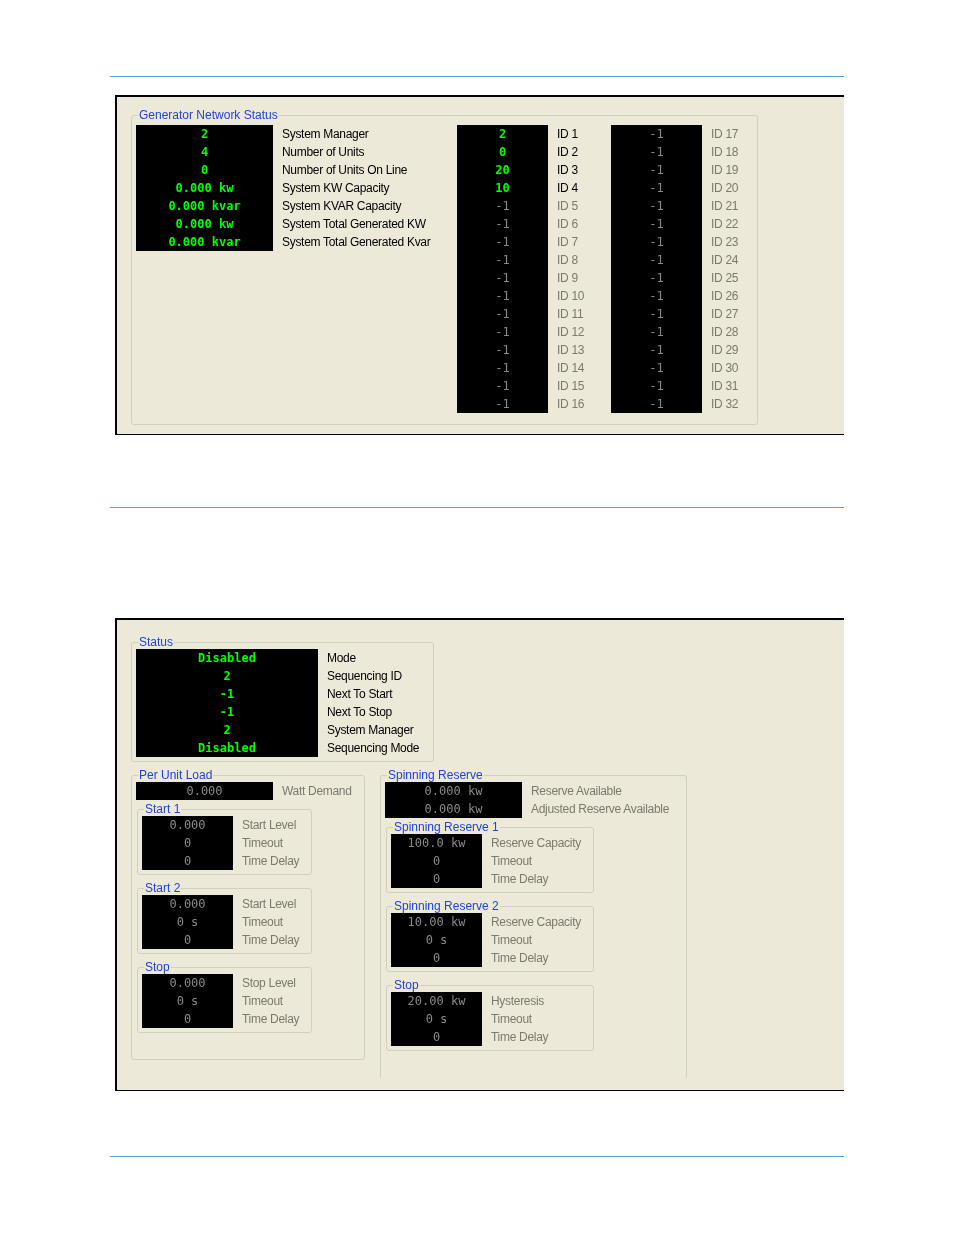 This screenshot has width=954, height=1235. What do you see at coordinates (341, 658) in the screenshot?
I see `readout-label: Mode` at bounding box center [341, 658].